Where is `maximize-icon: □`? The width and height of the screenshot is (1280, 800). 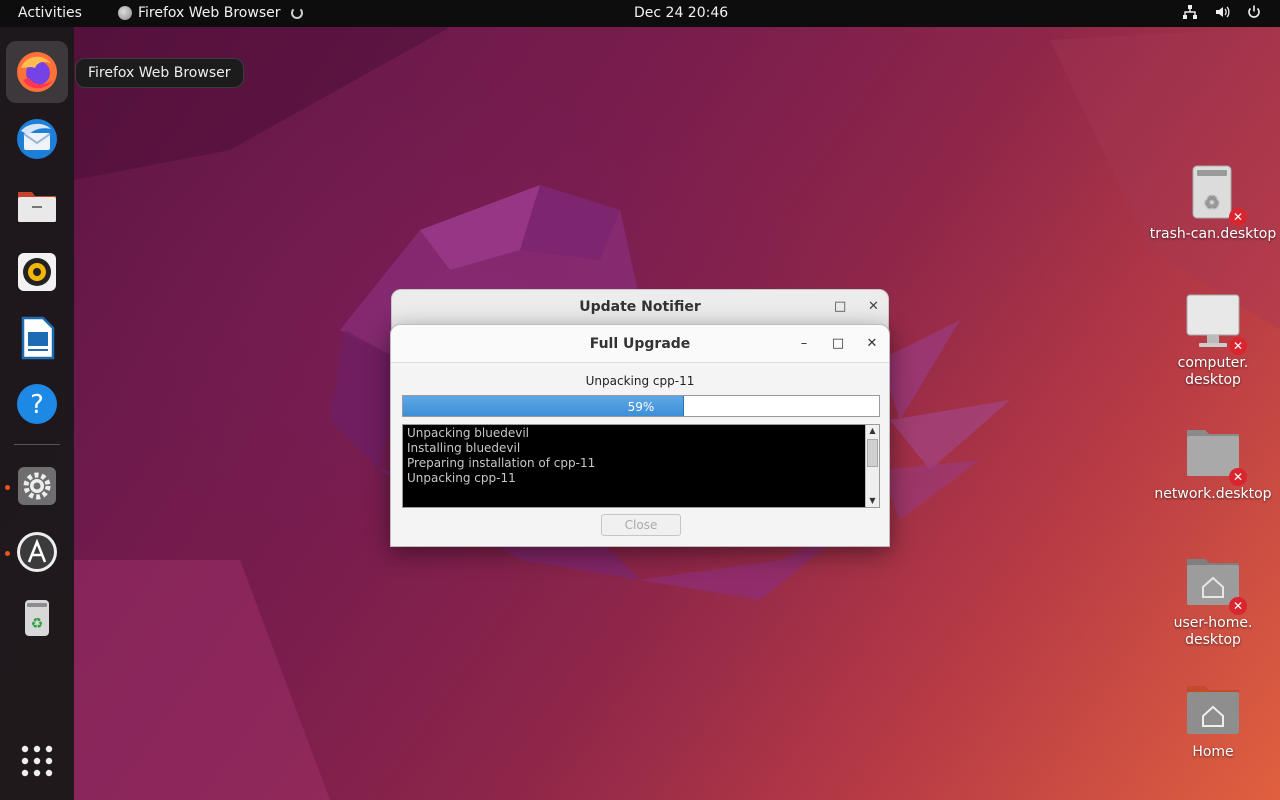 maximize-icon: □ is located at coordinates (840, 306).